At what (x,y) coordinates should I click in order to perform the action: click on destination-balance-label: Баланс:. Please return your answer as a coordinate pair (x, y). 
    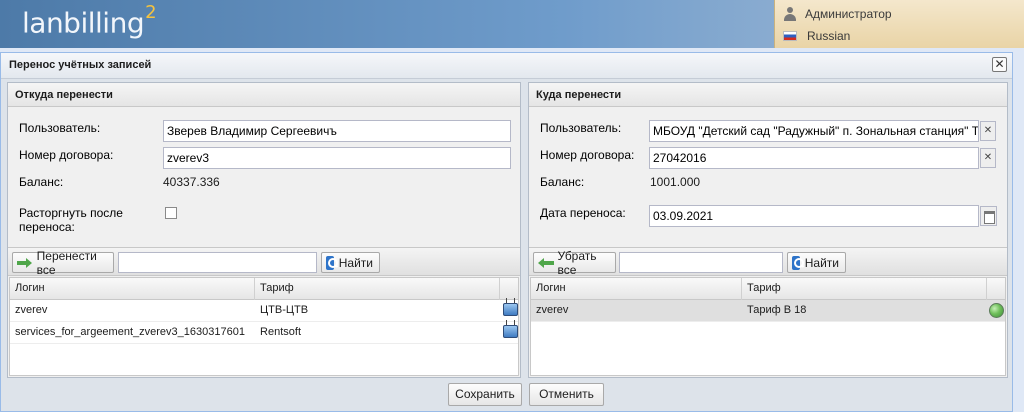
    Looking at the image, I should click on (562, 182).